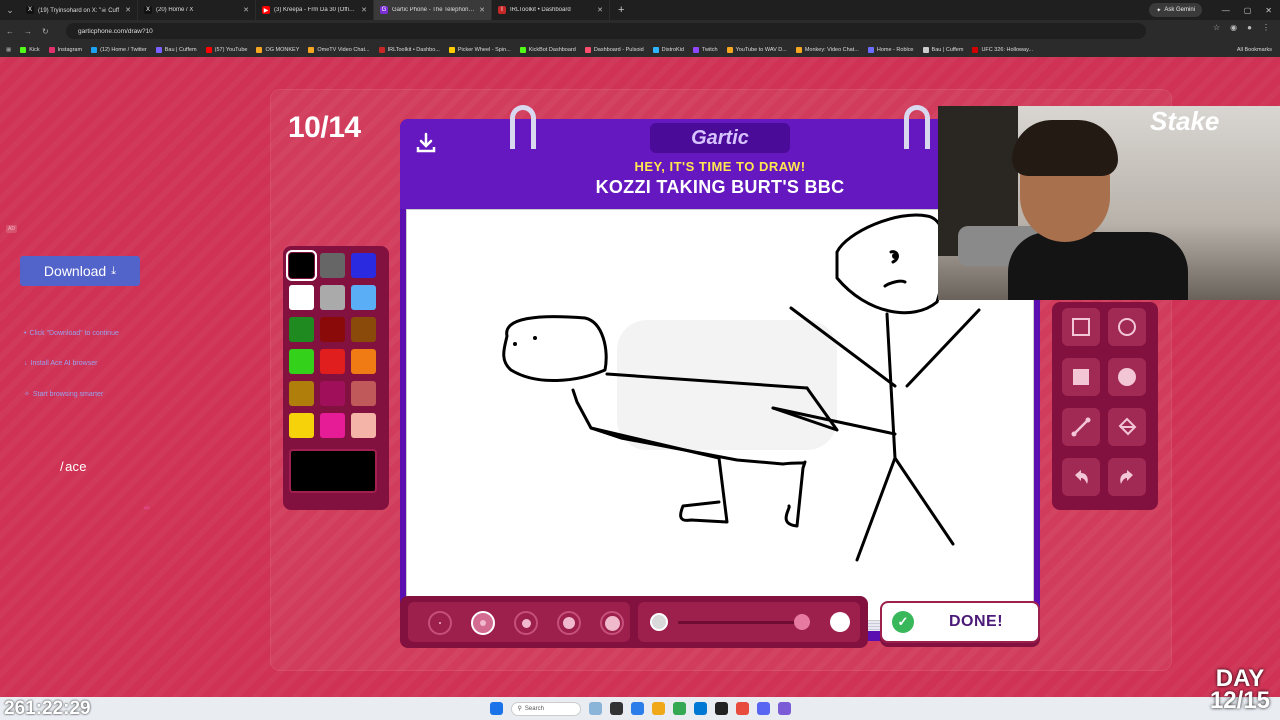 The width and height of the screenshot is (1280, 720). What do you see at coordinates (496, 708) in the screenshot?
I see `windows-start-icon` at bounding box center [496, 708].